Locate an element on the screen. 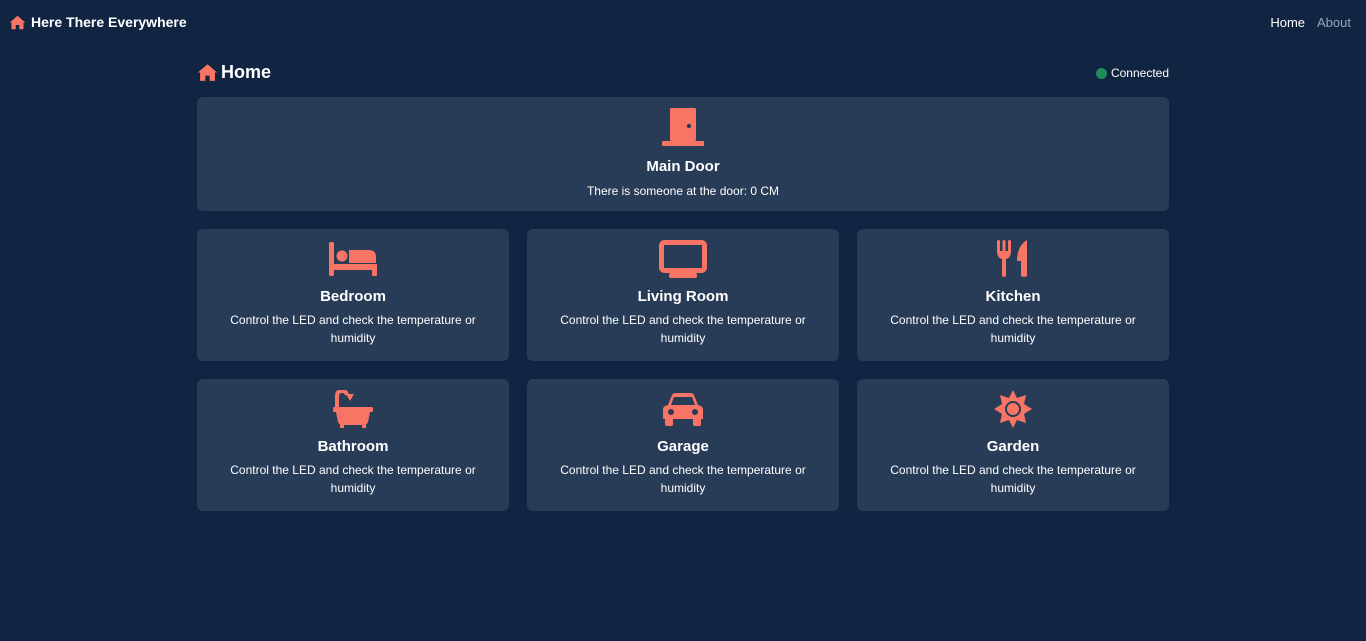 This screenshot has height=641, width=1366. status-dot-icon is located at coordinates (1101, 73).